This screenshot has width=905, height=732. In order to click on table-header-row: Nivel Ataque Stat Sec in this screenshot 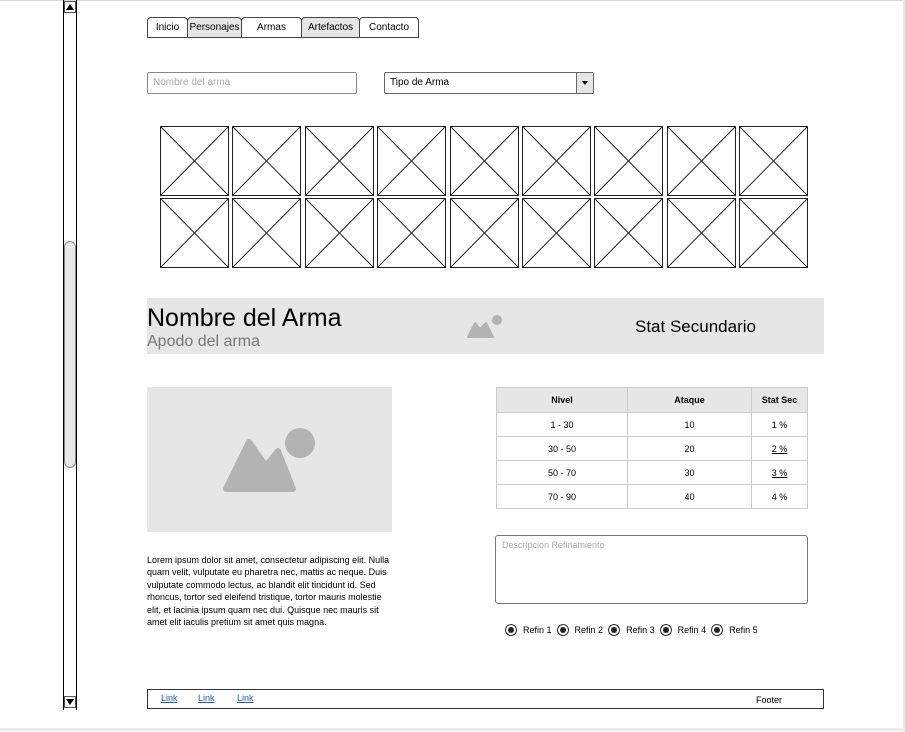, I will do `click(652, 400)`.